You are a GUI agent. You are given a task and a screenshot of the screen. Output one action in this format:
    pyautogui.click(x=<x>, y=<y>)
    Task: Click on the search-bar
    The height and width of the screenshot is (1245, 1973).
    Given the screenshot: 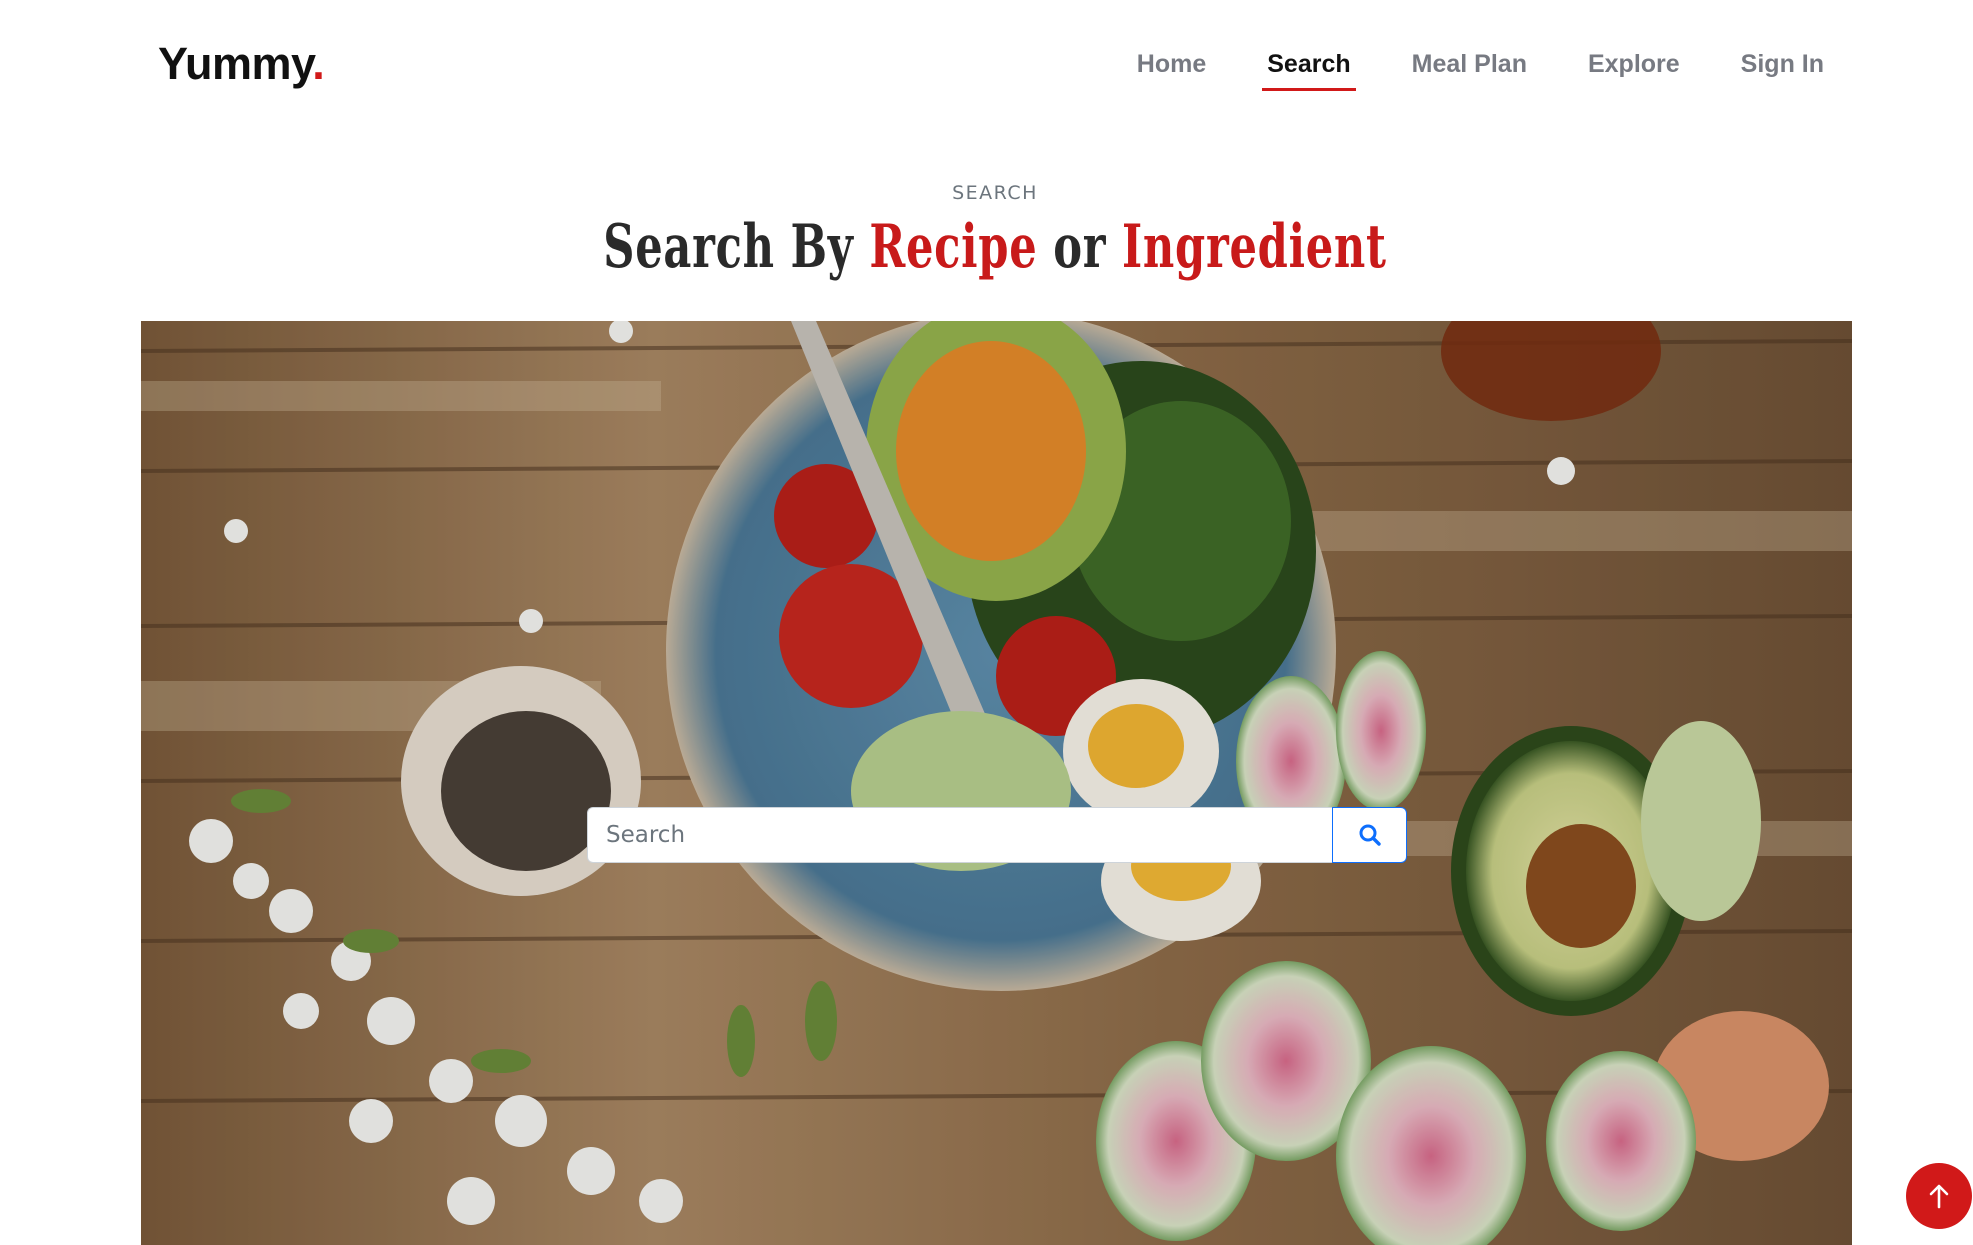 What is the action you would take?
    pyautogui.click(x=997, y=835)
    